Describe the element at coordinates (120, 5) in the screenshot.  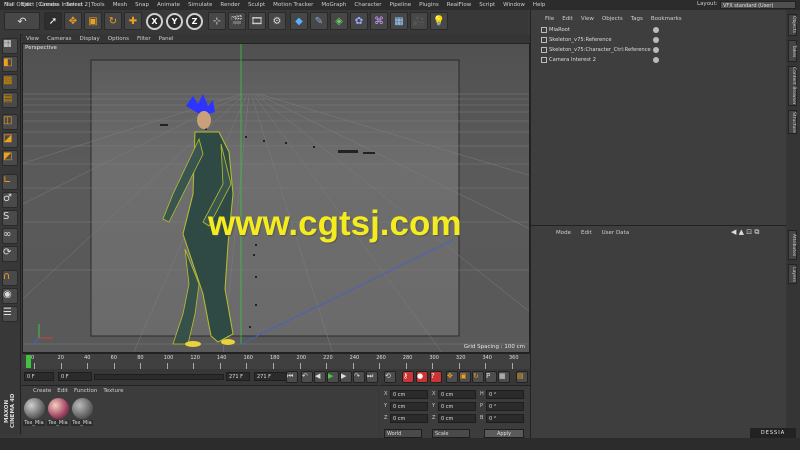
I see `menu-item: Mesh` at that location.